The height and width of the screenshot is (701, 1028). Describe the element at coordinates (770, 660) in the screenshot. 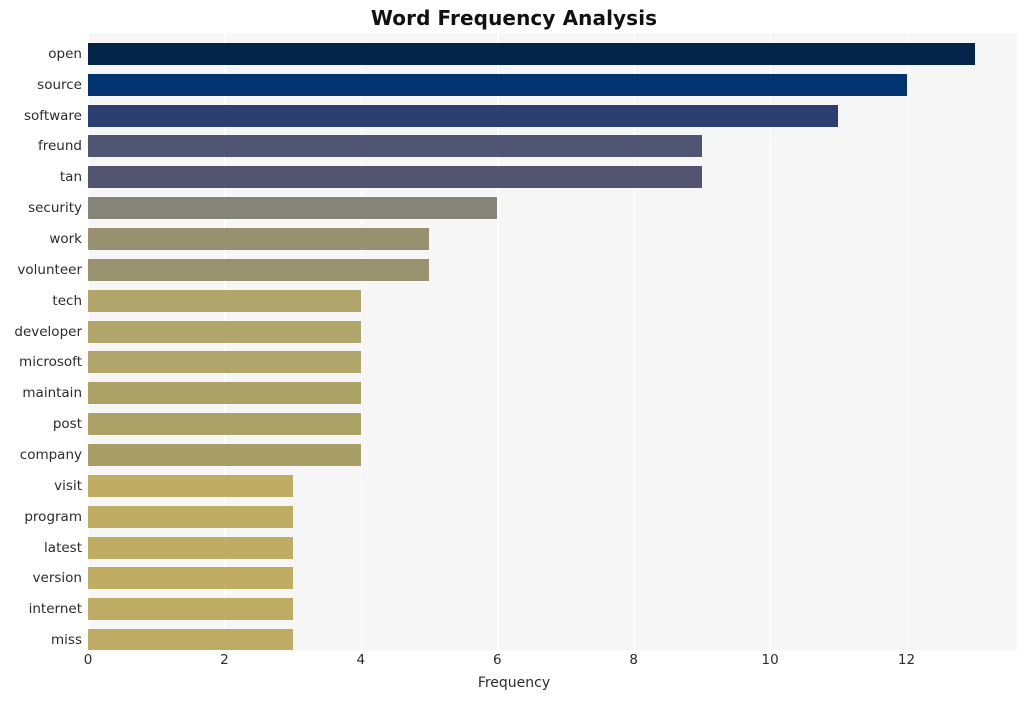

I see `x-tick-label: 10` at that location.